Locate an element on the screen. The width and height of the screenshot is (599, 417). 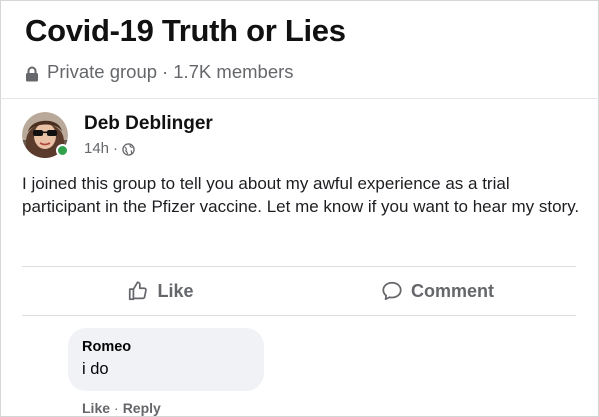
comment-button: Comment is located at coordinates (437, 291).